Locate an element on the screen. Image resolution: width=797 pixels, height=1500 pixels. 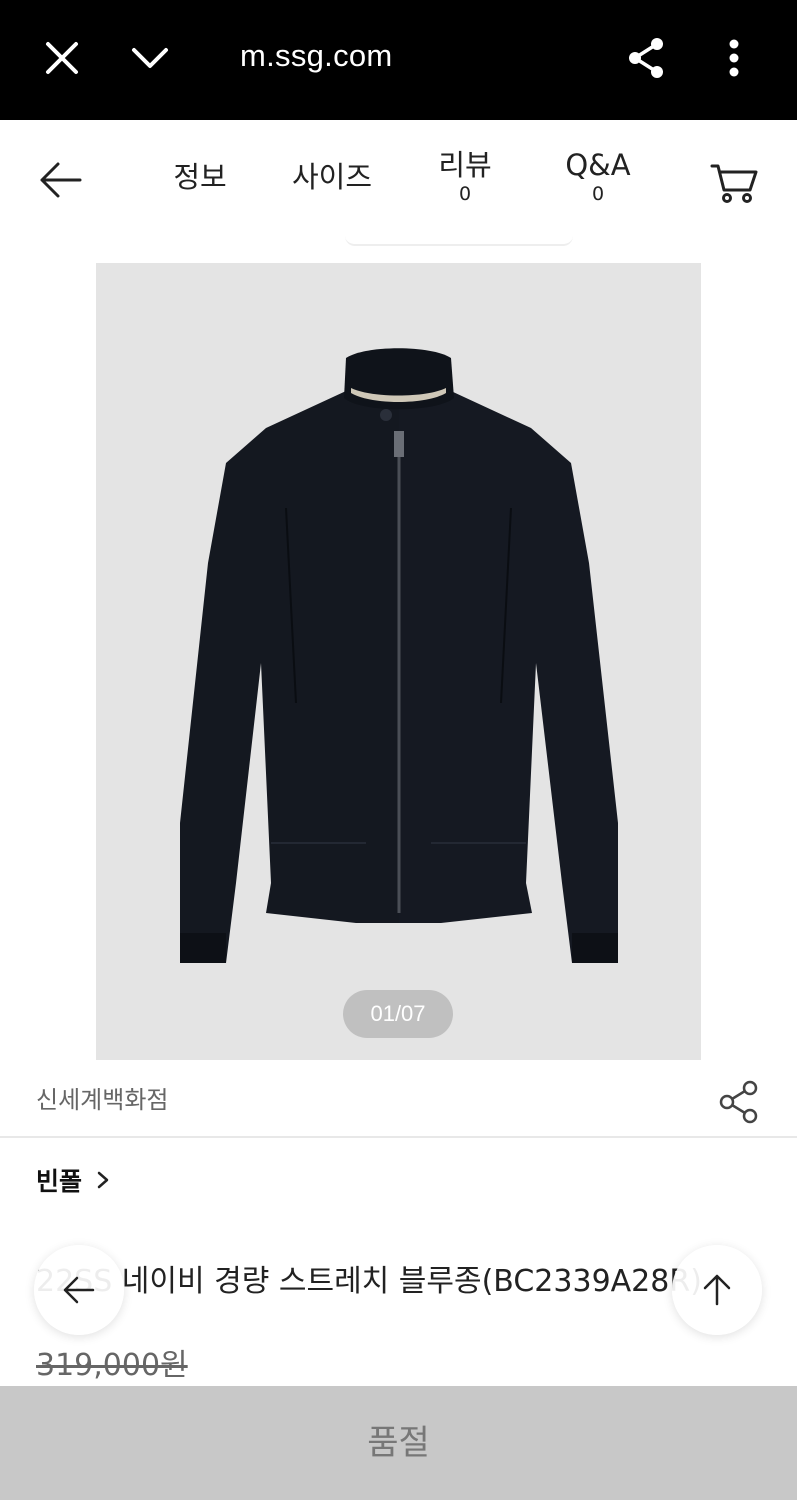
tab-size-label: 사이즈 is located at coordinates (332, 177).